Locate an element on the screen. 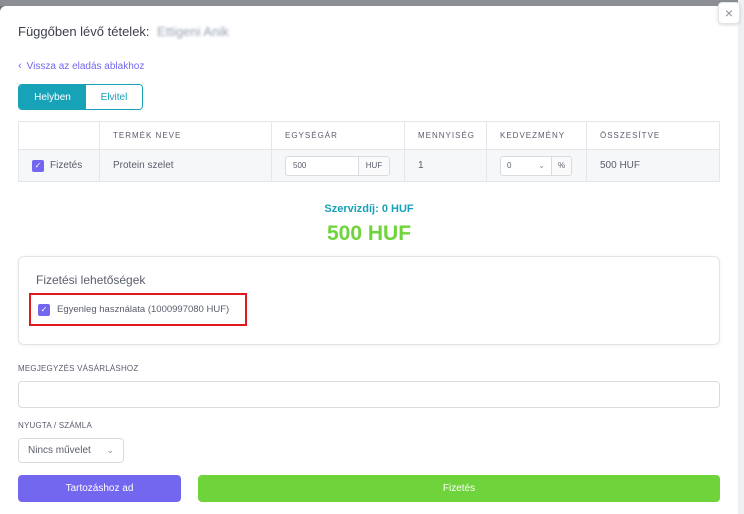 The height and width of the screenshot is (514, 744). modal-title: Függőben lévő tételek: Ettigeni Anik is located at coordinates (123, 31).